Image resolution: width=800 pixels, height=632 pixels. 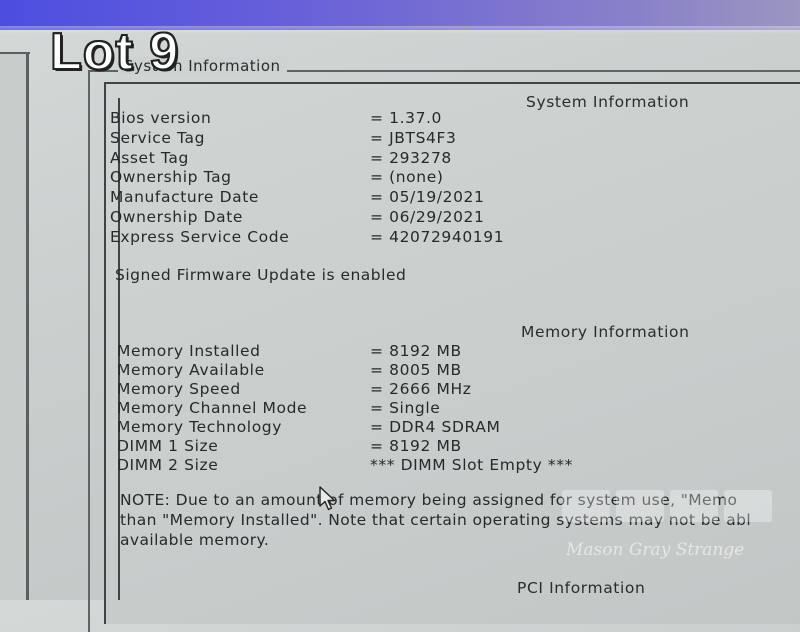 I want to click on system-info-value: = 06/29/2021, so click(x=427, y=217).